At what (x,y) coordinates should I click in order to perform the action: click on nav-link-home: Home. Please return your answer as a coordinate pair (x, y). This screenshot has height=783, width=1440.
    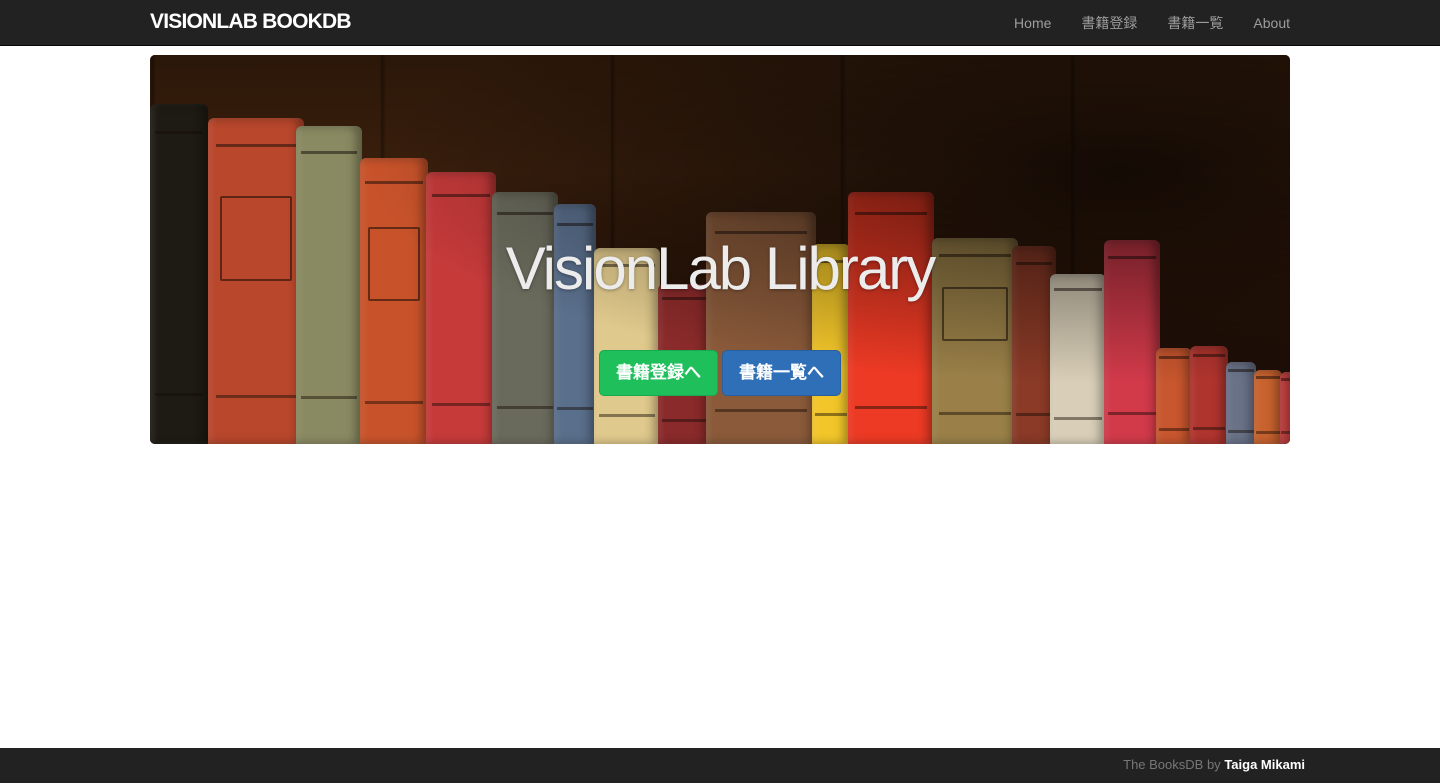
    Looking at the image, I should click on (1017, 23).